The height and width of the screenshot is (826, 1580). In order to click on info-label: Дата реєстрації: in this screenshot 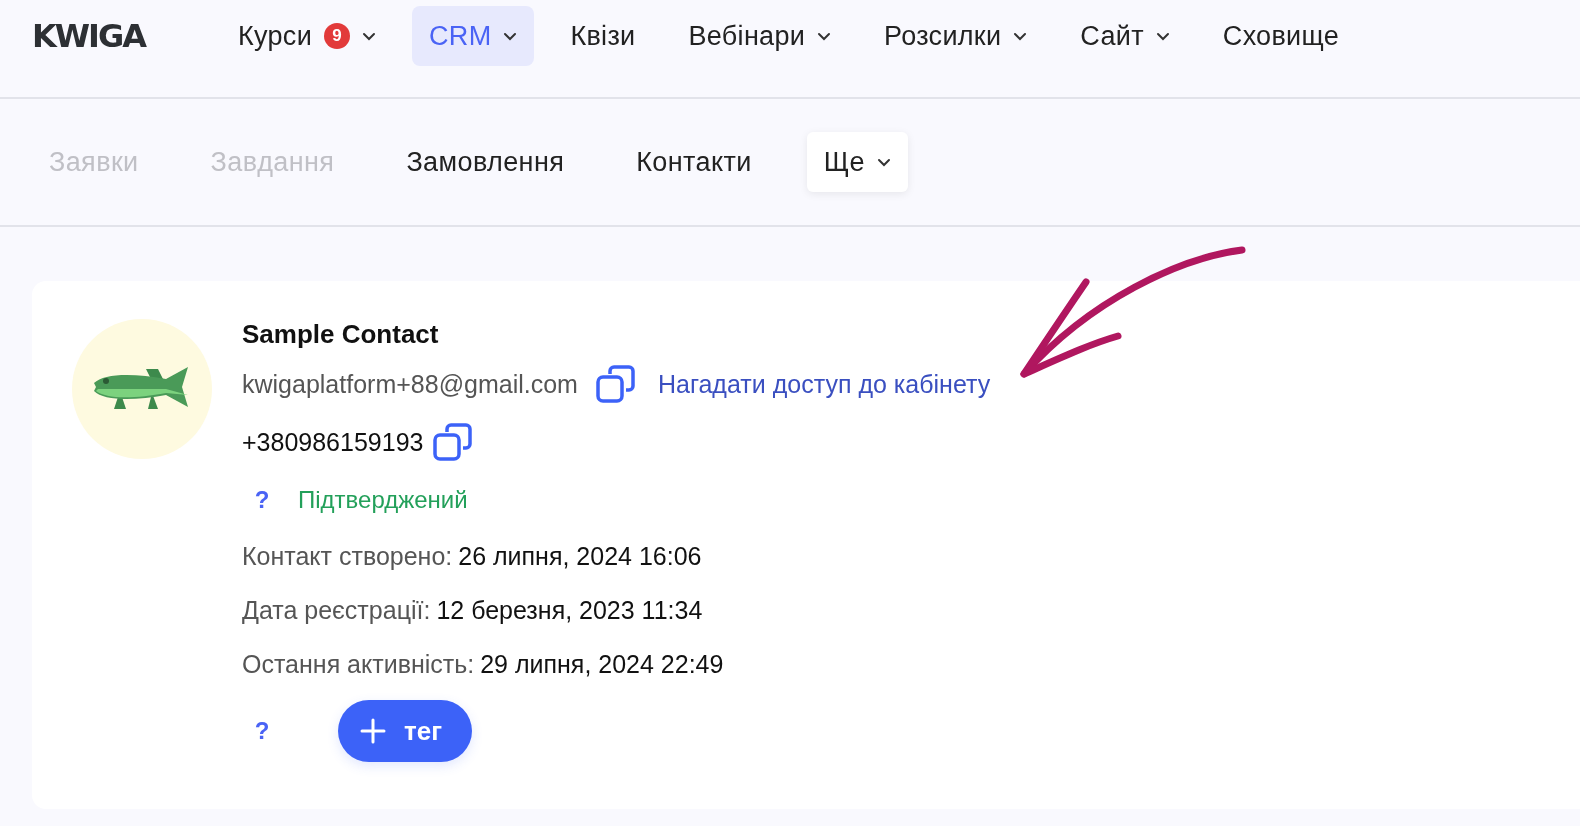, I will do `click(336, 610)`.